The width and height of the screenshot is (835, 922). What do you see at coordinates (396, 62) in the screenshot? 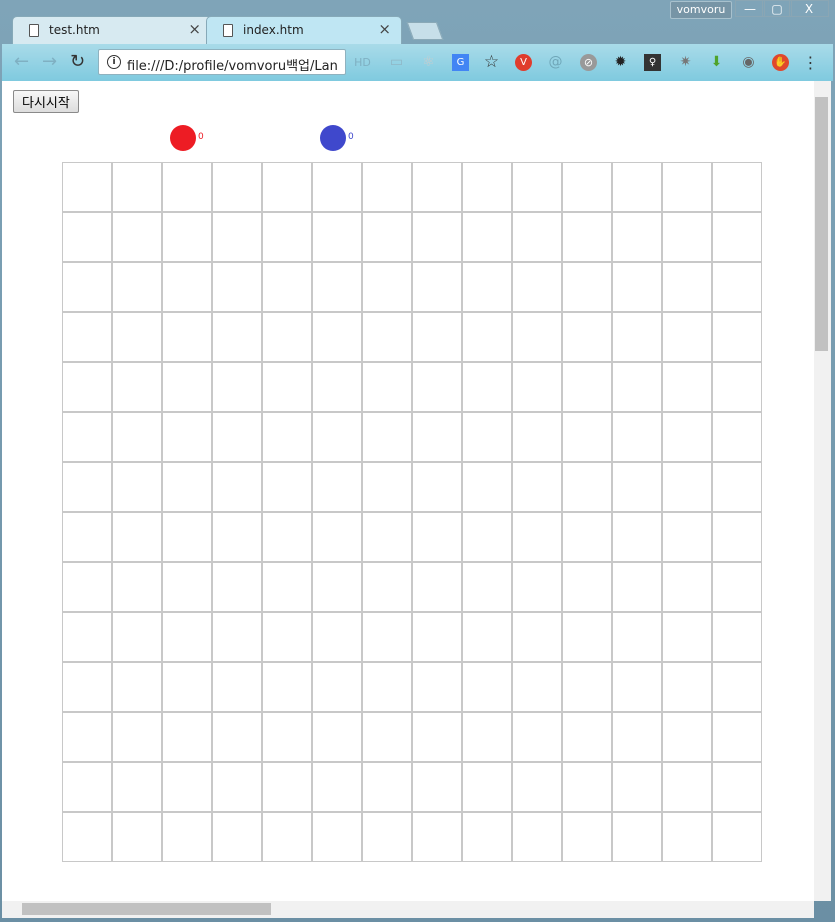
I see `page-icon: ▭` at bounding box center [396, 62].